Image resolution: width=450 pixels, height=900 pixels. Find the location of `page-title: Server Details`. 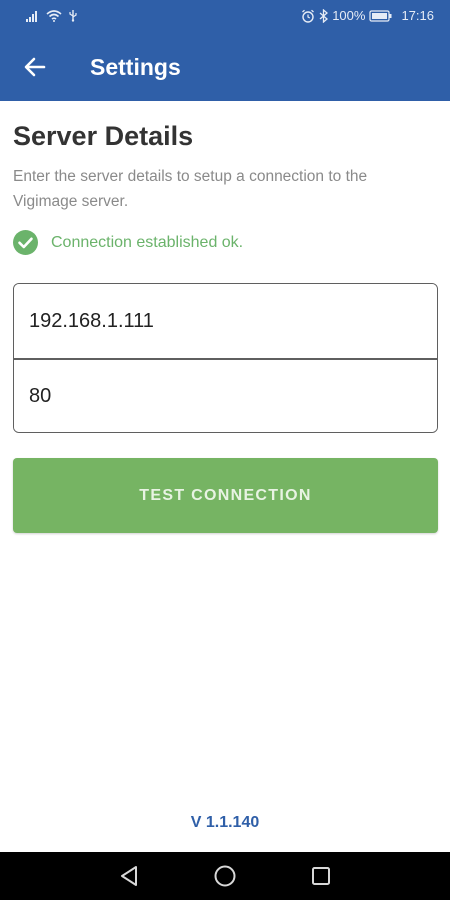

page-title: Server Details is located at coordinates (103, 136).